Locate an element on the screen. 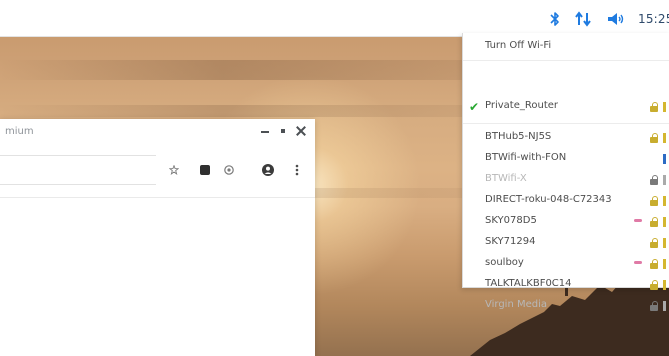 Image resolution: width=669 pixels, height=356 pixels. close-button is located at coordinates (301, 131).